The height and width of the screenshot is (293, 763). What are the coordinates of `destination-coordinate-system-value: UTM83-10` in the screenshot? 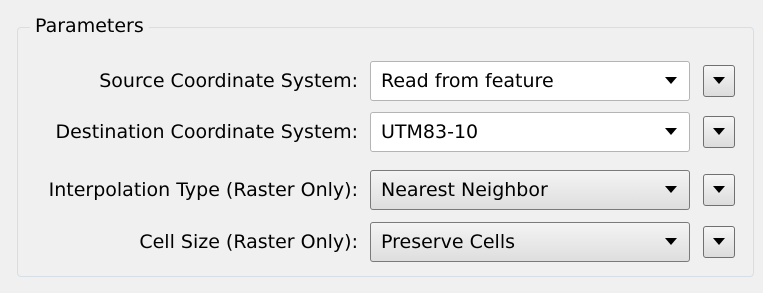 It's located at (430, 132).